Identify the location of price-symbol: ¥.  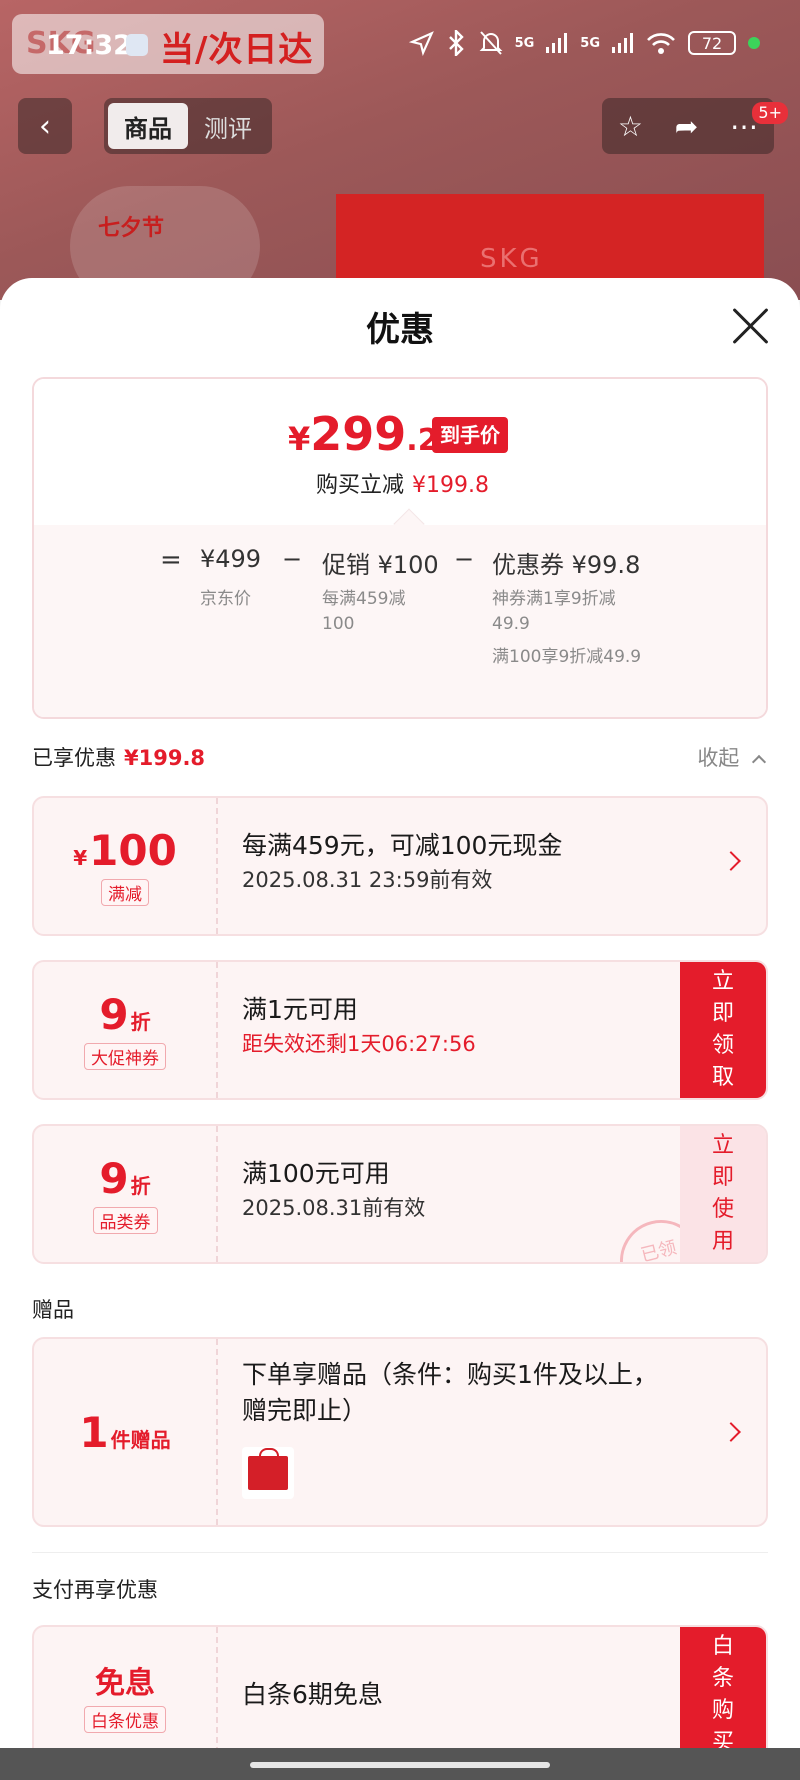
(299, 439).